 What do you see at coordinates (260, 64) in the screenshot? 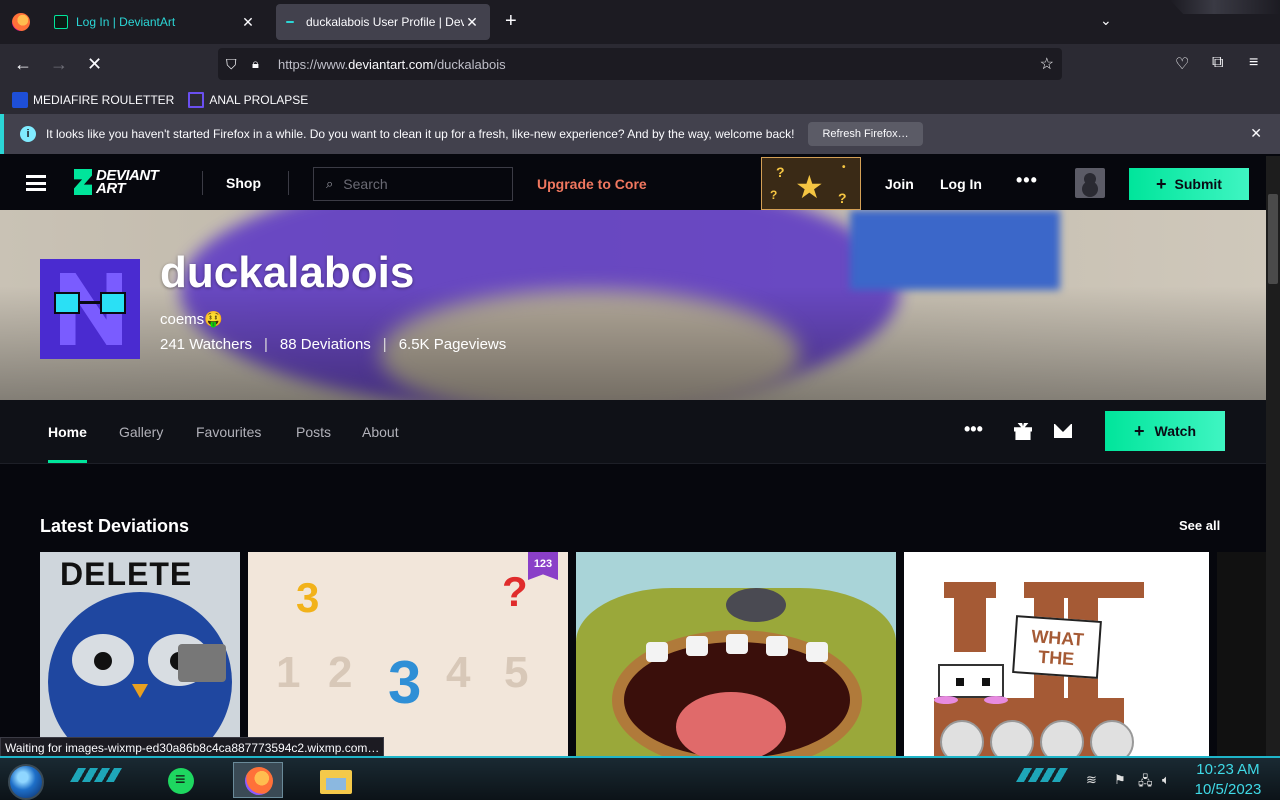
I see `lock-icon: 🔒︎` at bounding box center [260, 64].